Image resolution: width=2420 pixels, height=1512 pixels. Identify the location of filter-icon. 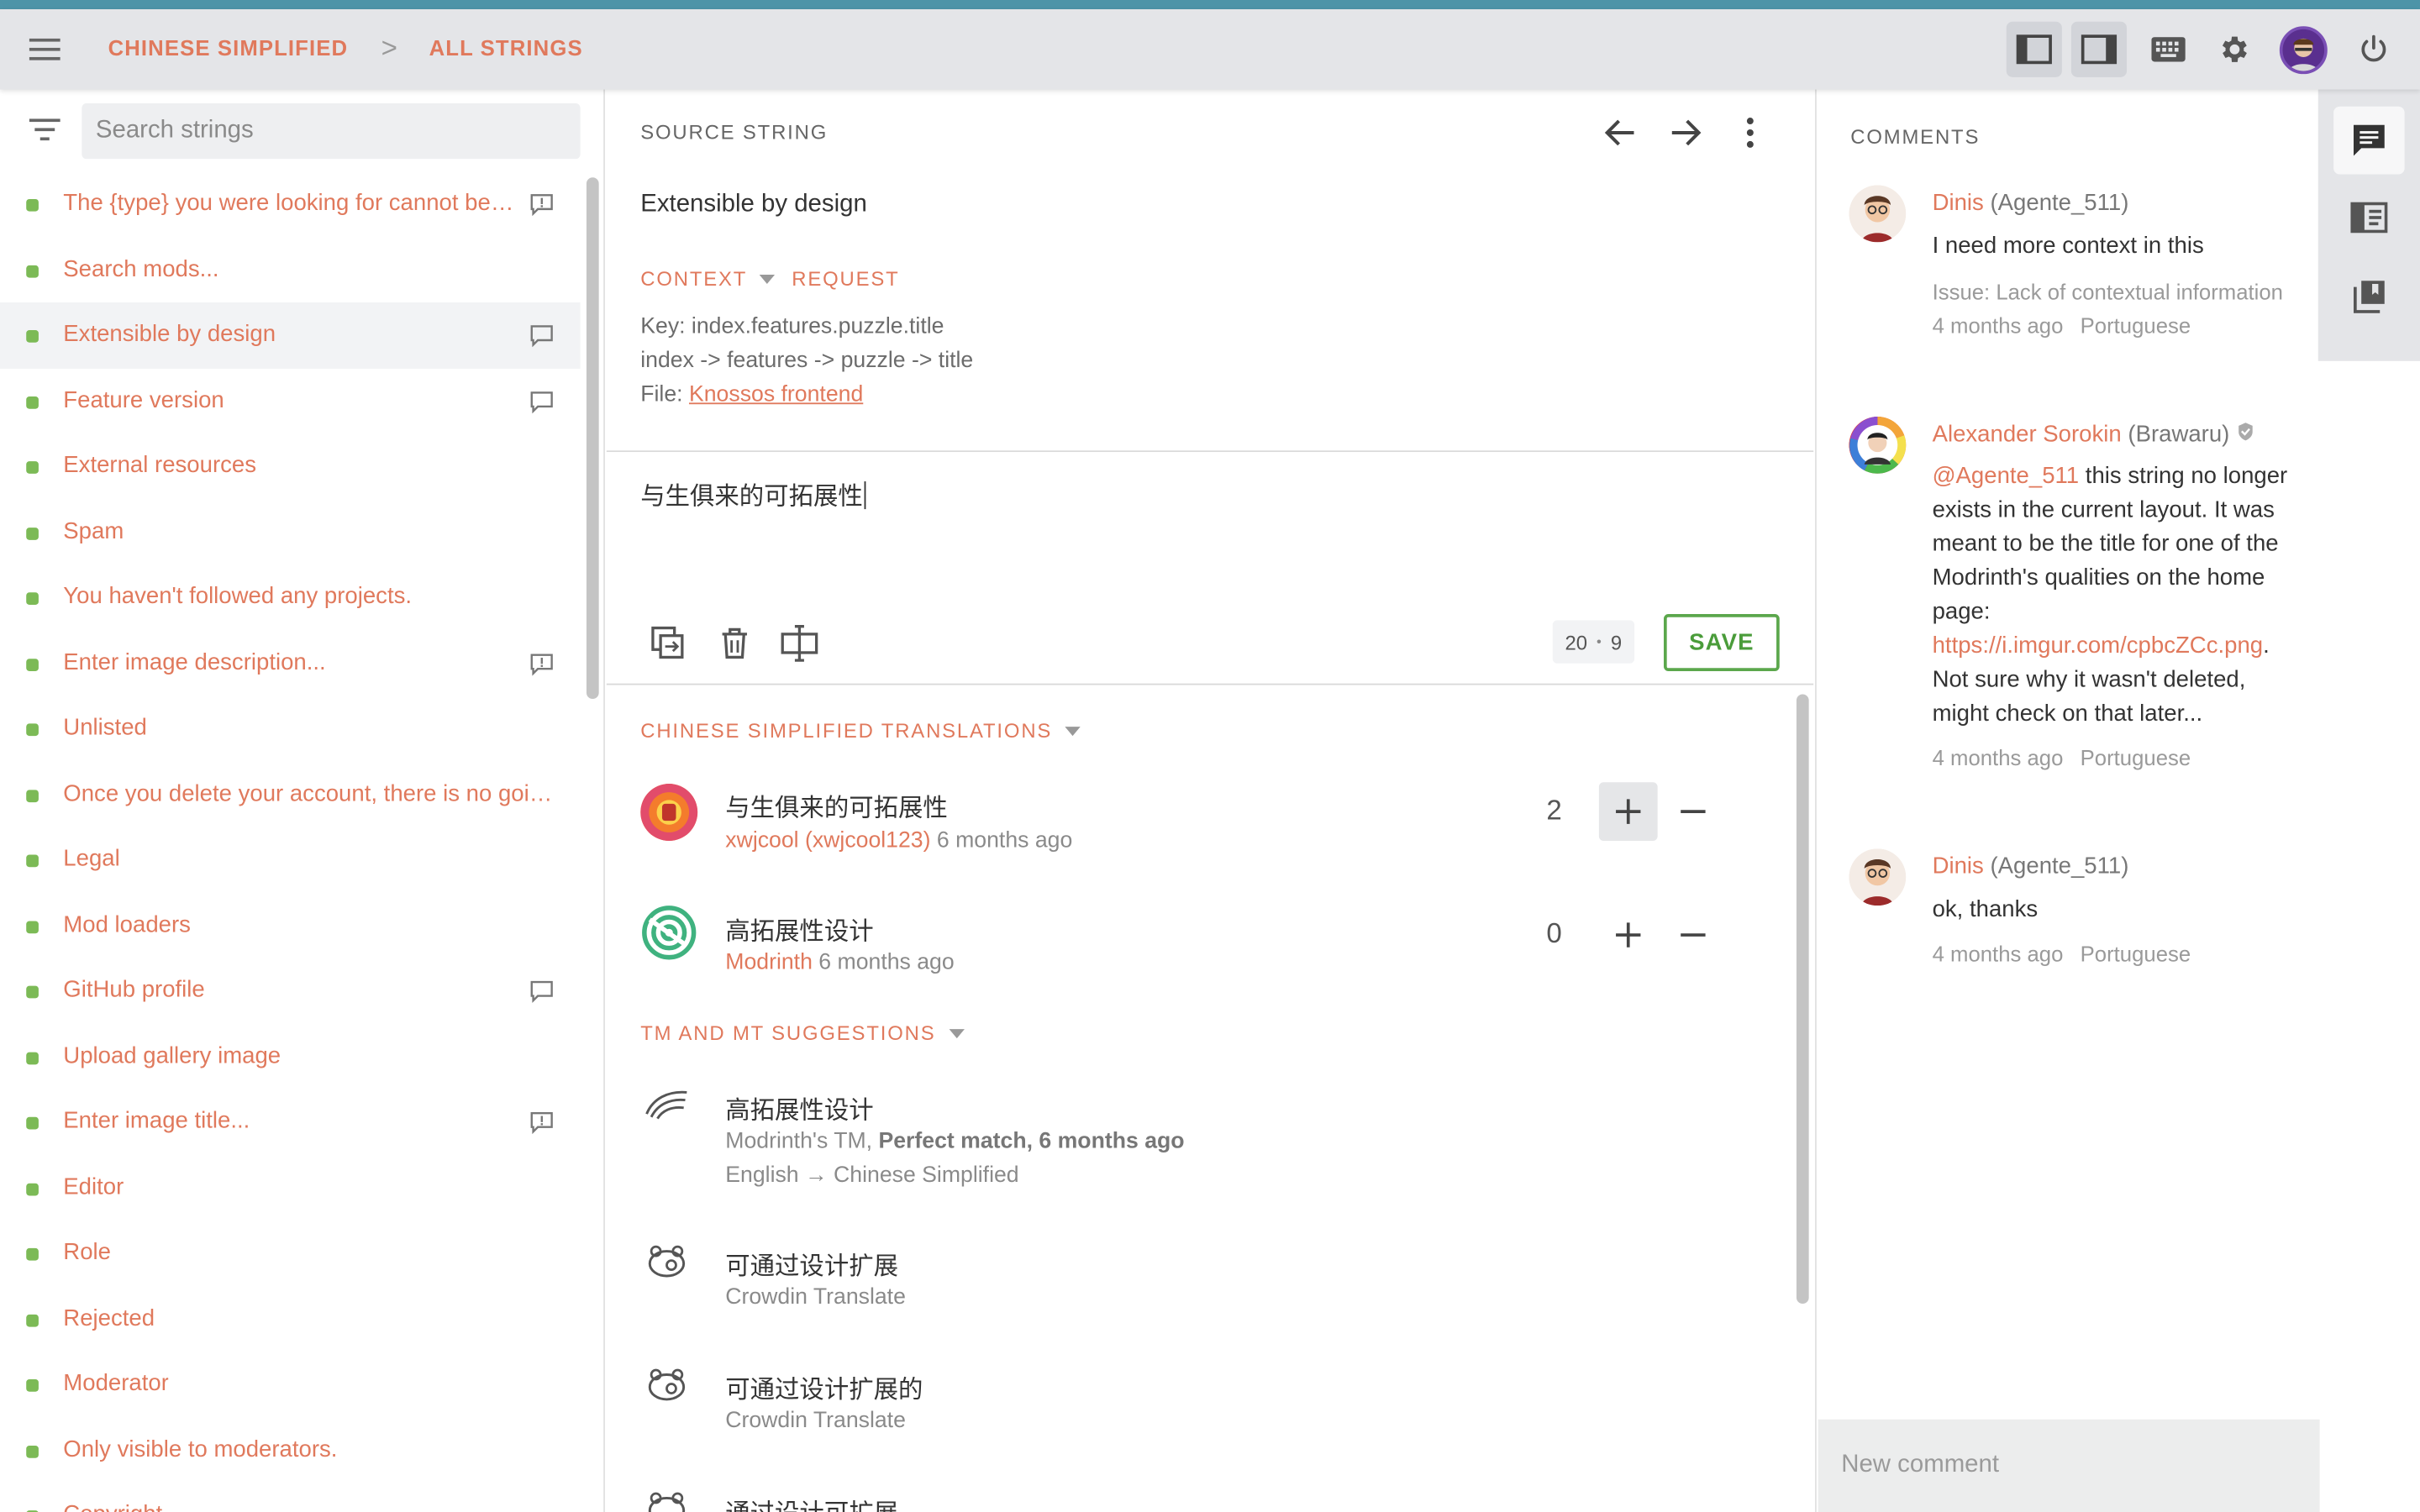
(44, 130).